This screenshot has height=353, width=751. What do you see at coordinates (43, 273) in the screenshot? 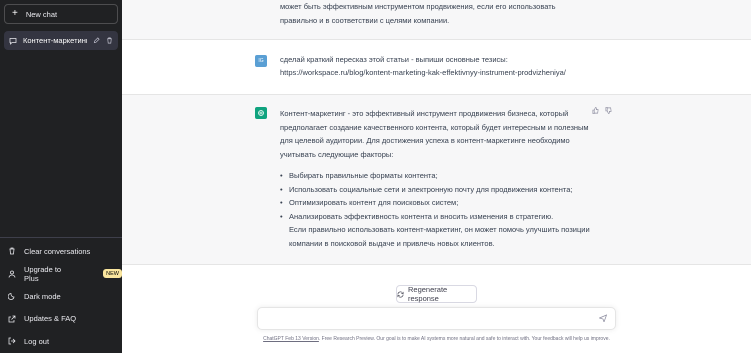
I see `upgrade-to-plus-label: Upgrade to Plus` at bounding box center [43, 273].